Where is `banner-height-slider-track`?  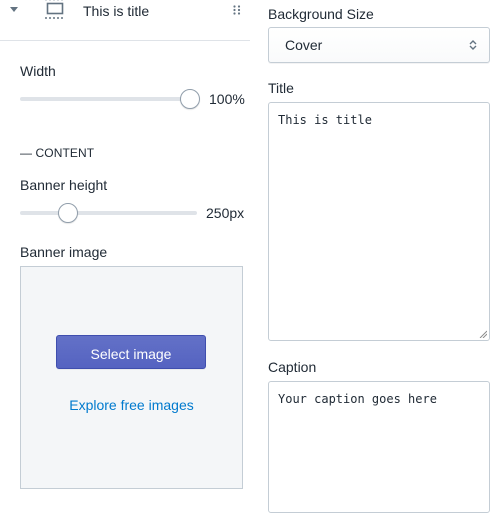
banner-height-slider-track is located at coordinates (108, 213).